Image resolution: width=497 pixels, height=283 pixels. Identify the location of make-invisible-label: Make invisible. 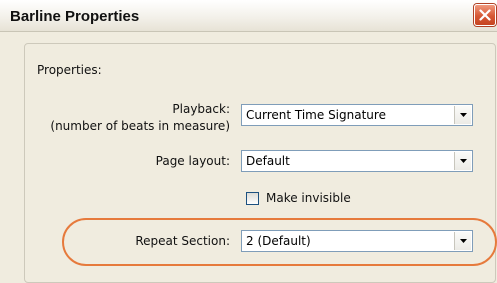
(308, 198).